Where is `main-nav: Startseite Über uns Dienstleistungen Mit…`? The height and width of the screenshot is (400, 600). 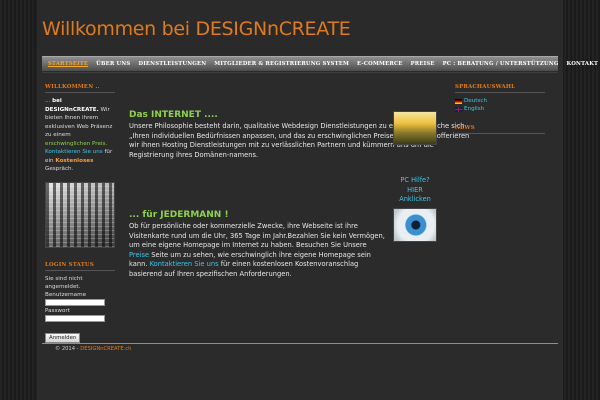
main-nav: Startseite Über uns Dienstleistungen Mit… is located at coordinates (320, 63).